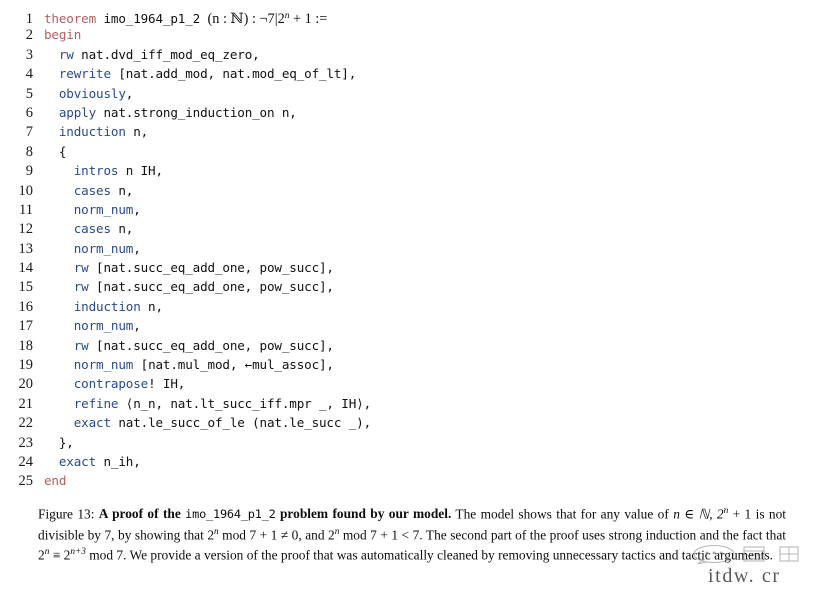 The image size is (820, 590). Describe the element at coordinates (410, 151) in the screenshot. I see `code-line: 8 {` at that location.